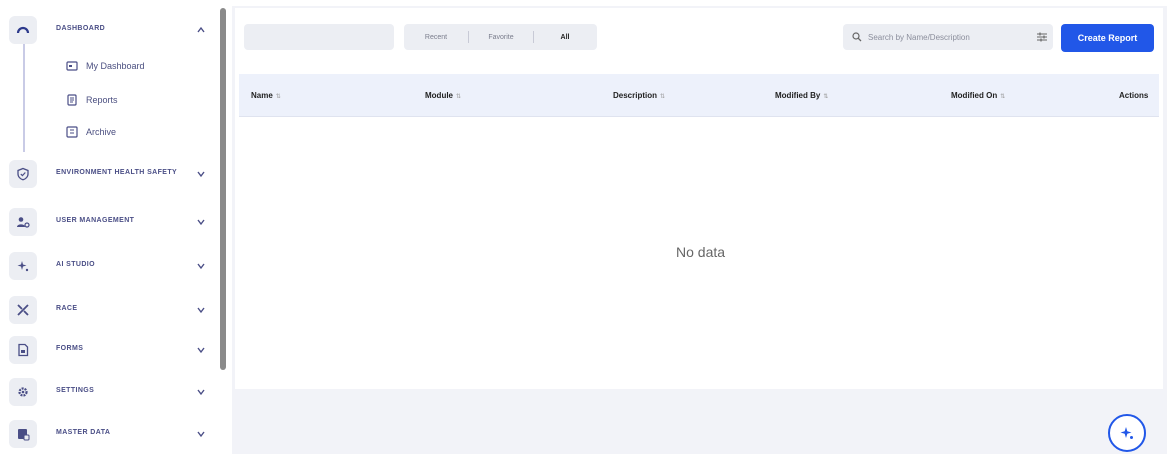  Describe the element at coordinates (23, 434) in the screenshot. I see `database-icon` at that location.